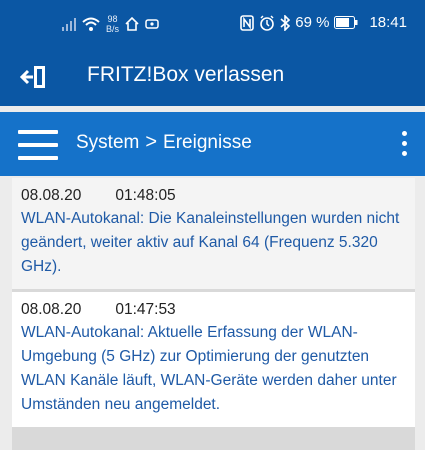 The height and width of the screenshot is (450, 425). What do you see at coordinates (185, 75) in the screenshot?
I see `app-title: FRITZ!Box verlassen` at bounding box center [185, 75].